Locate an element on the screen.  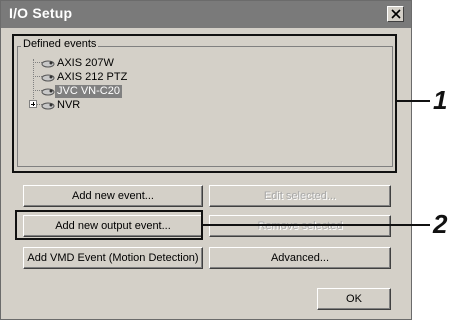
callout-number-1: 1 is located at coordinates (440, 100).